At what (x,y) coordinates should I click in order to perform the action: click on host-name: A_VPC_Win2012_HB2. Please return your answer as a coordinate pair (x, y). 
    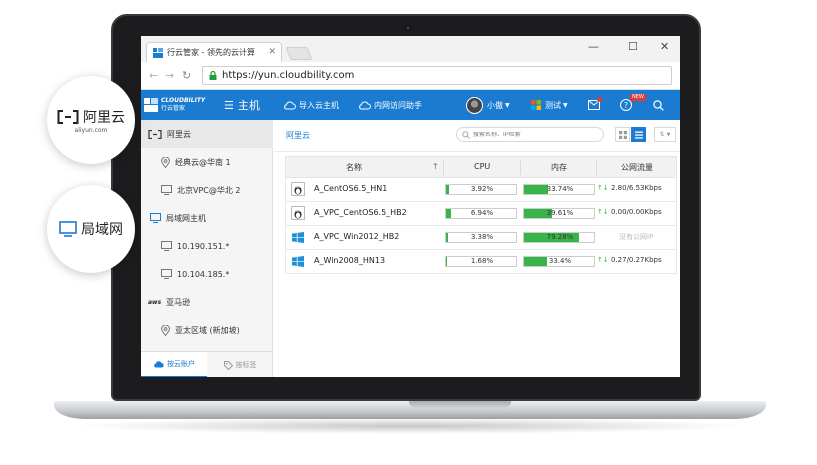
    Looking at the image, I should click on (356, 236).